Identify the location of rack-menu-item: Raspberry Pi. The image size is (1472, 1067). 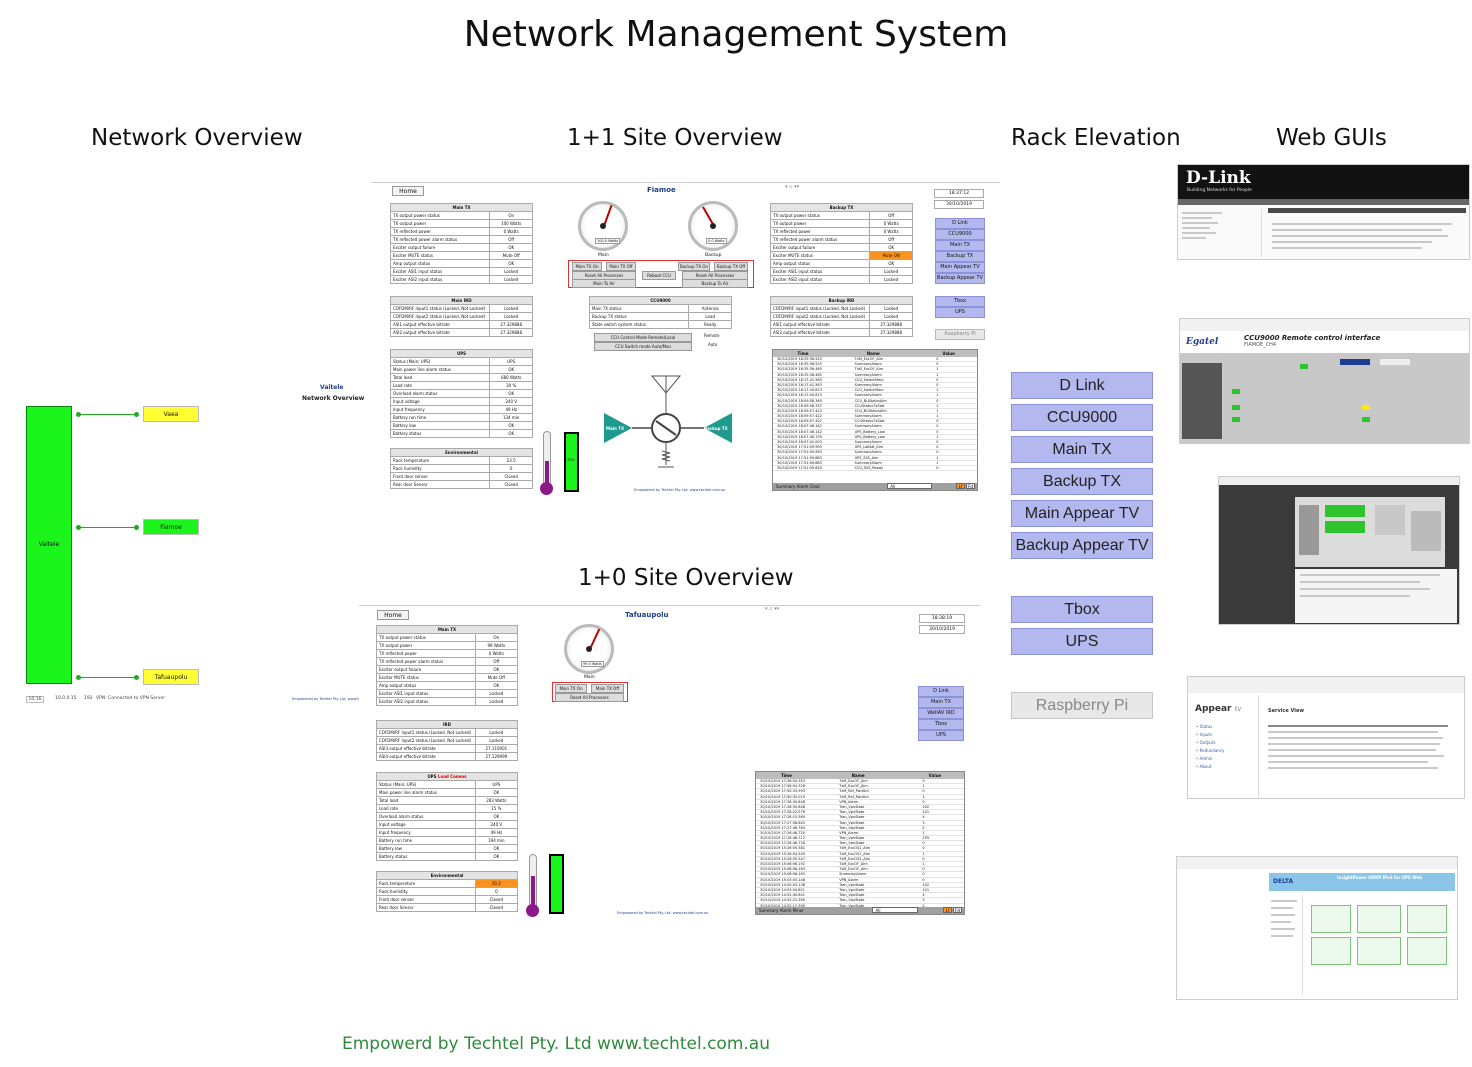
(960, 334).